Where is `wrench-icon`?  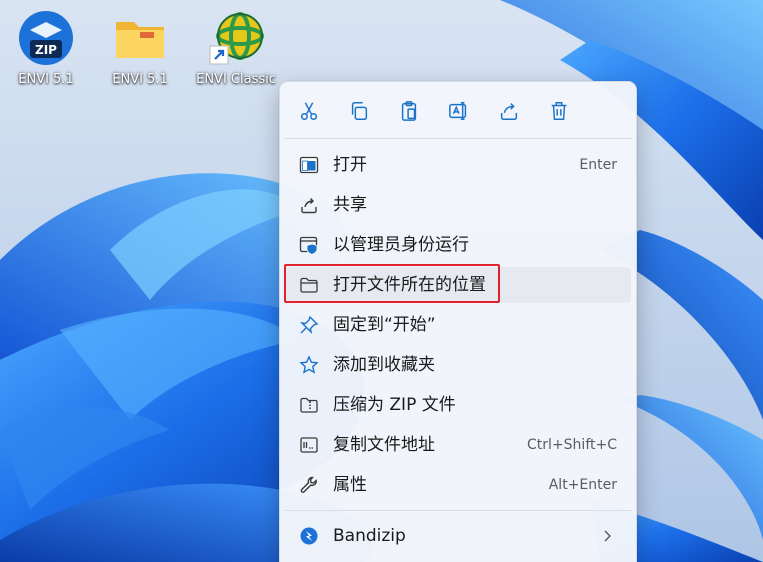 wrench-icon is located at coordinates (308, 484).